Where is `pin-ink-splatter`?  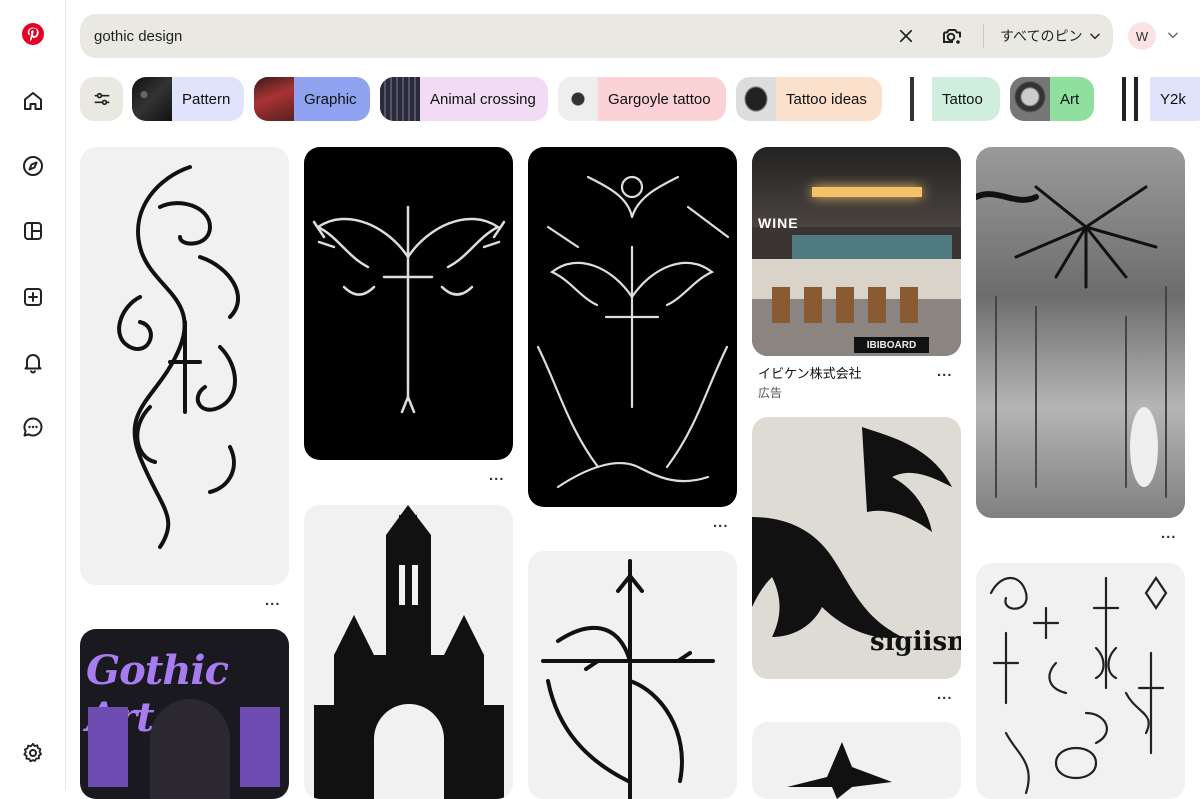 pin-ink-splatter is located at coordinates (856, 760).